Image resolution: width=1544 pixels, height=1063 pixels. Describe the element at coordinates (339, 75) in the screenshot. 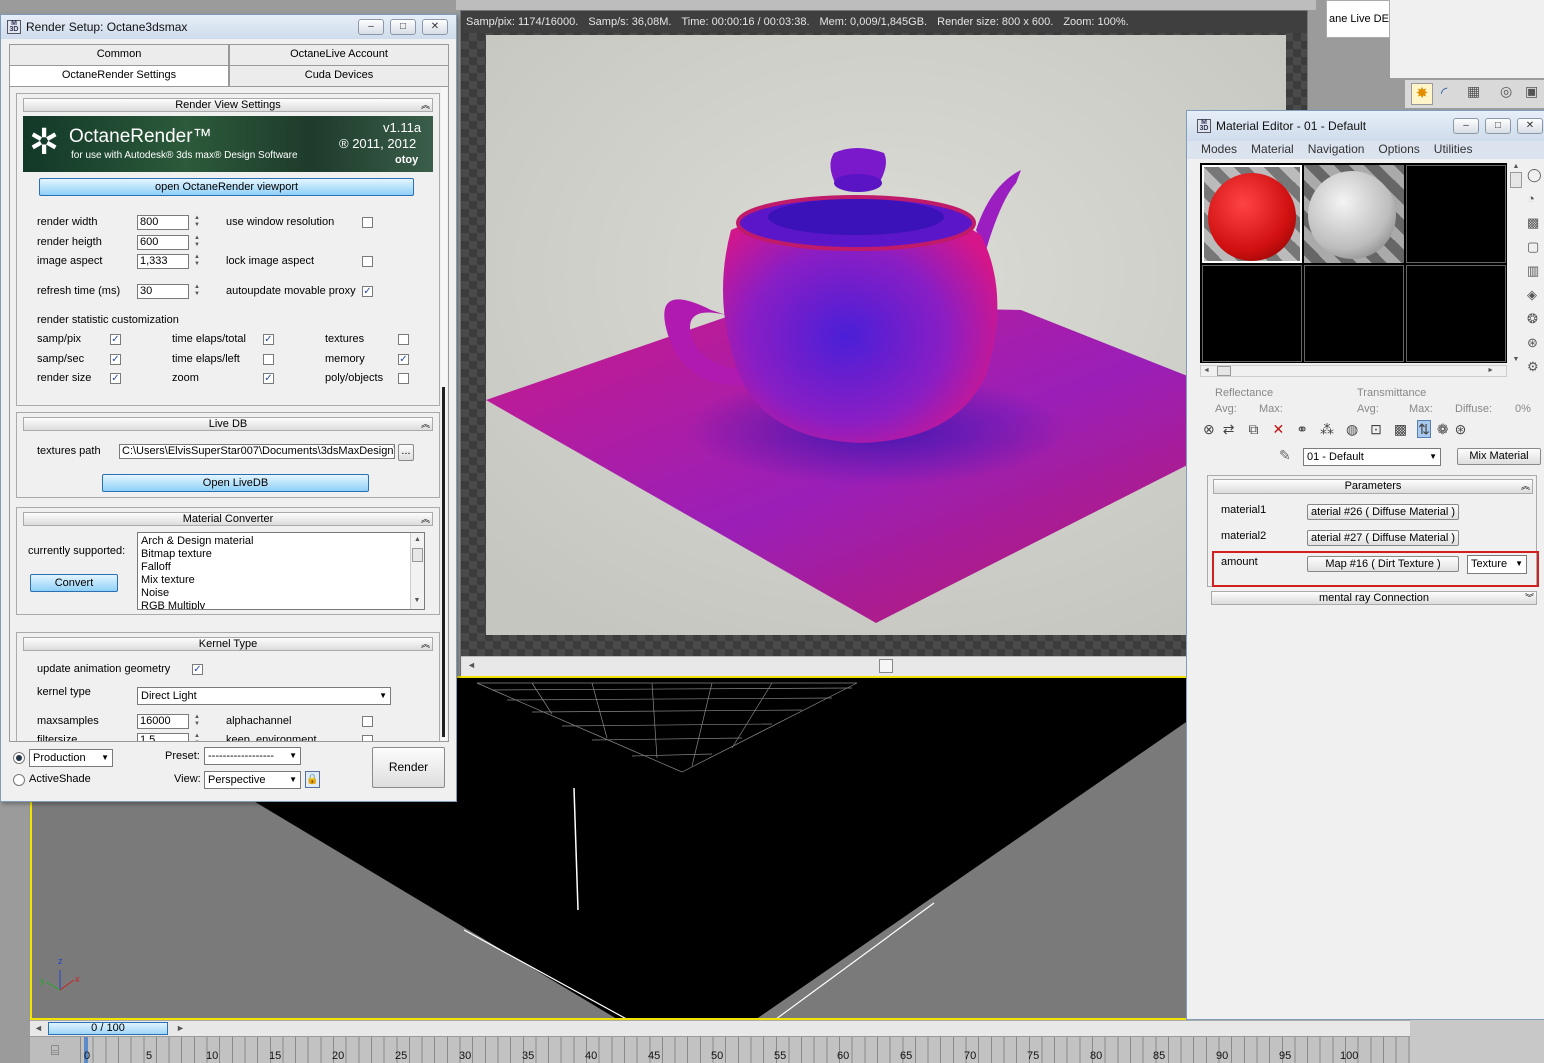

I see `tab-cuda-devices: Cuda Devices` at that location.